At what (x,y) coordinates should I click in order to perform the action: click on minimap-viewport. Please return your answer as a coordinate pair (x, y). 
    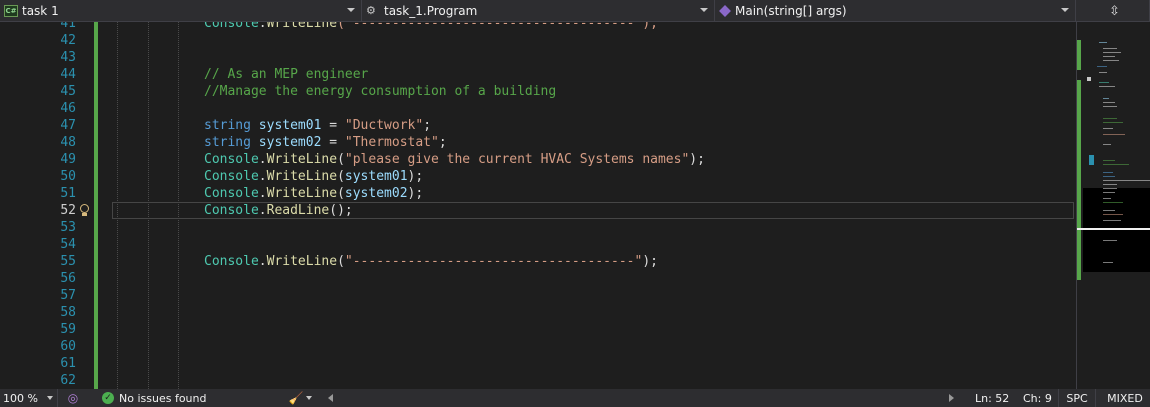
    Looking at the image, I should click on (1116, 230).